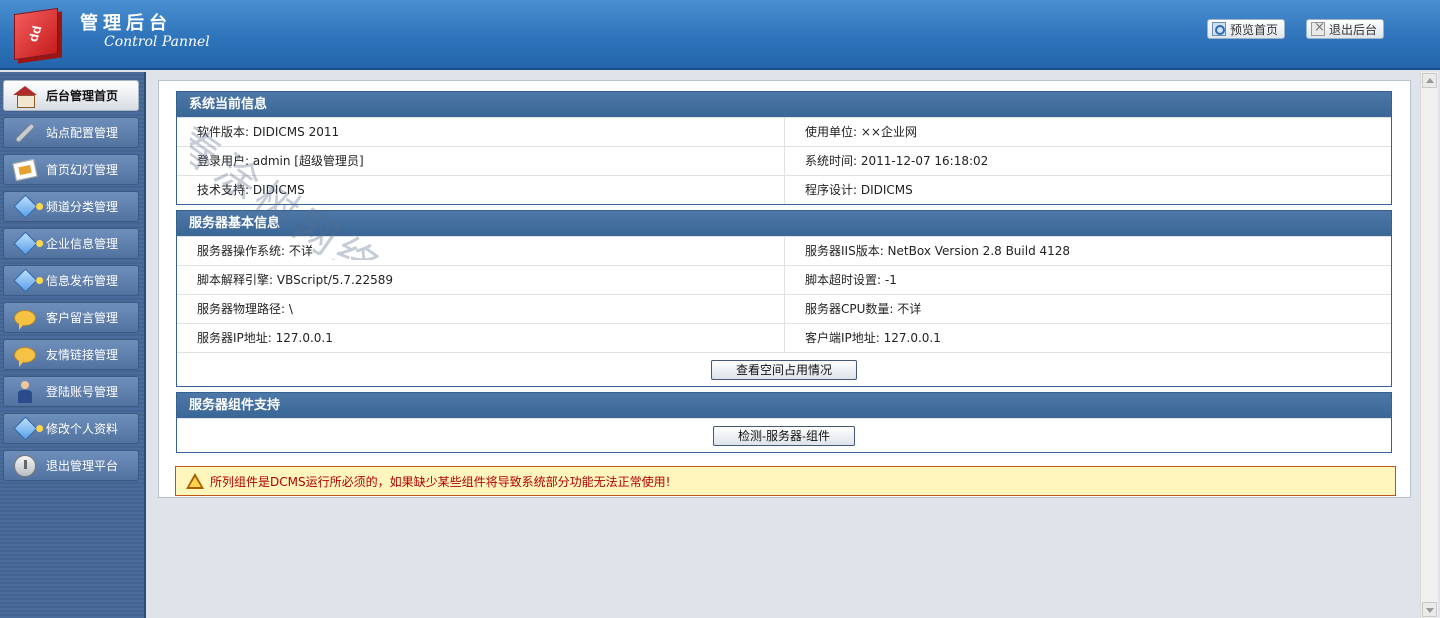 Image resolution: width=1440 pixels, height=618 pixels. Describe the element at coordinates (82, 96) in the screenshot. I see `sidebar-item-label: 后台管理首页` at that location.